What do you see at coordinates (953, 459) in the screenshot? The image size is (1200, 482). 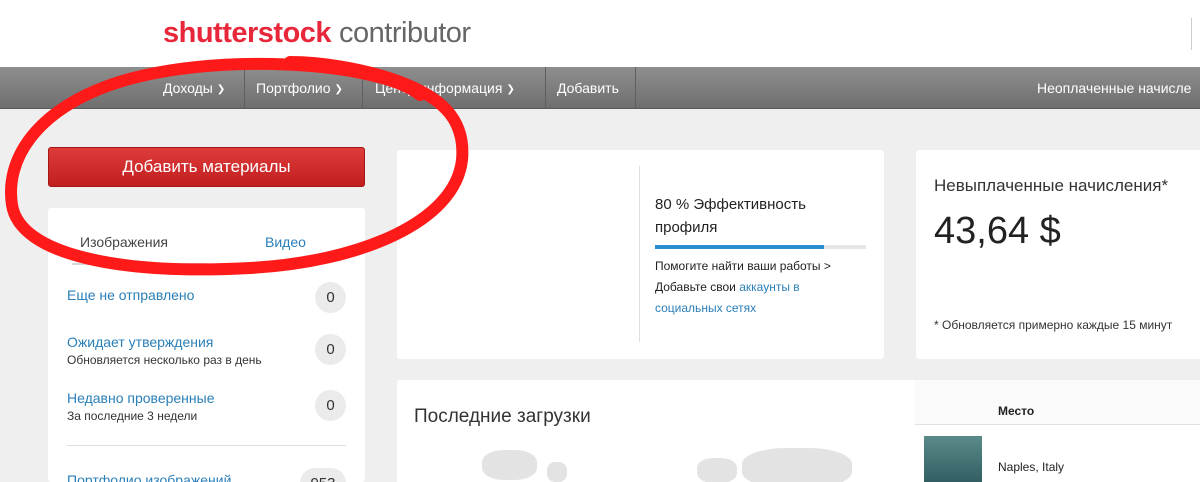 I see `upload-thumbnail` at bounding box center [953, 459].